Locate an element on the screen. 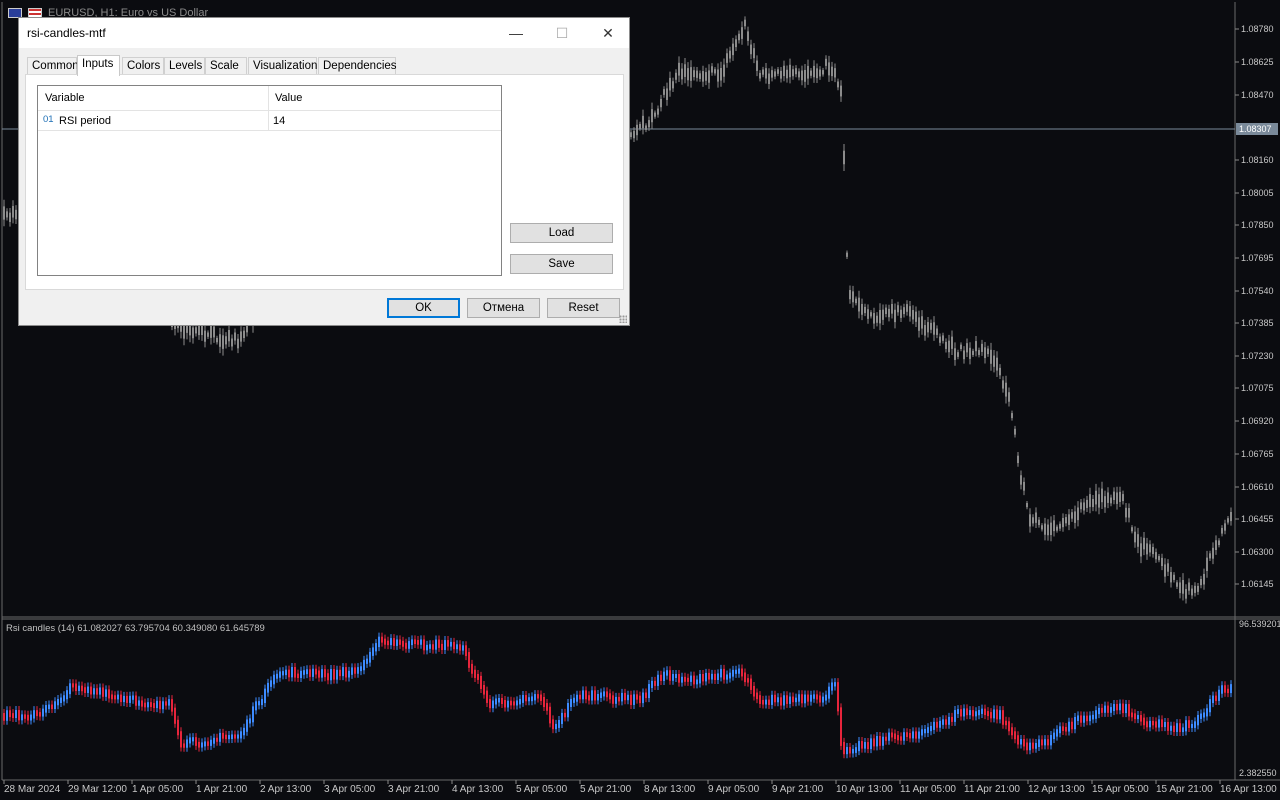 This screenshot has width=1280, height=800. maximize-icon: ☐ is located at coordinates (562, 33).